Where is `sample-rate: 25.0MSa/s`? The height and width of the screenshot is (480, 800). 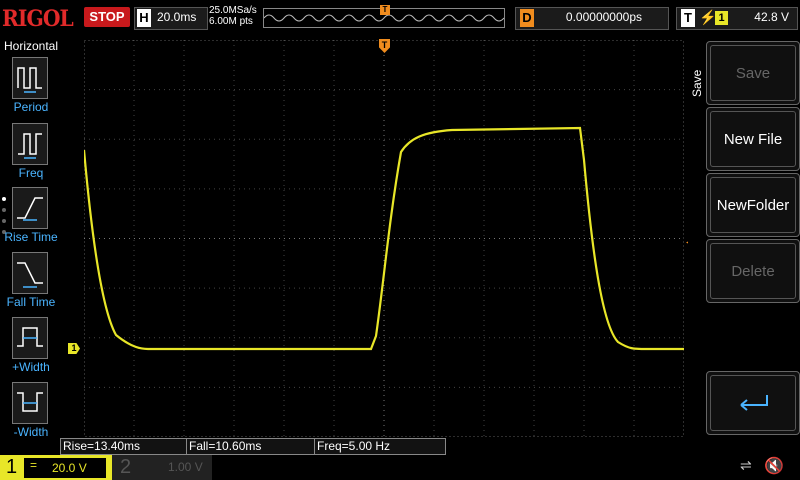
sample-rate: 25.0MSa/s is located at coordinates (233, 10).